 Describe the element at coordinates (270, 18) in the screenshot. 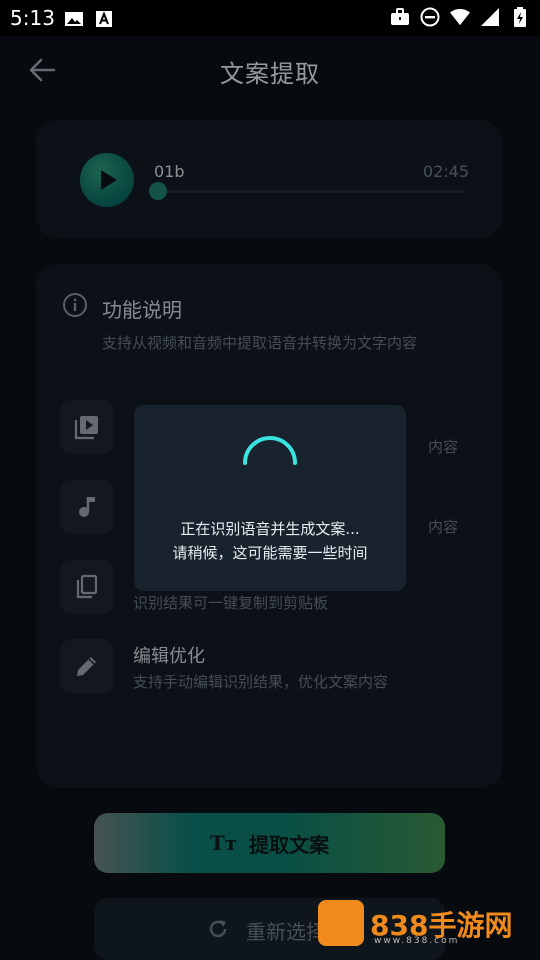

I see `status-bar: 5:13` at that location.